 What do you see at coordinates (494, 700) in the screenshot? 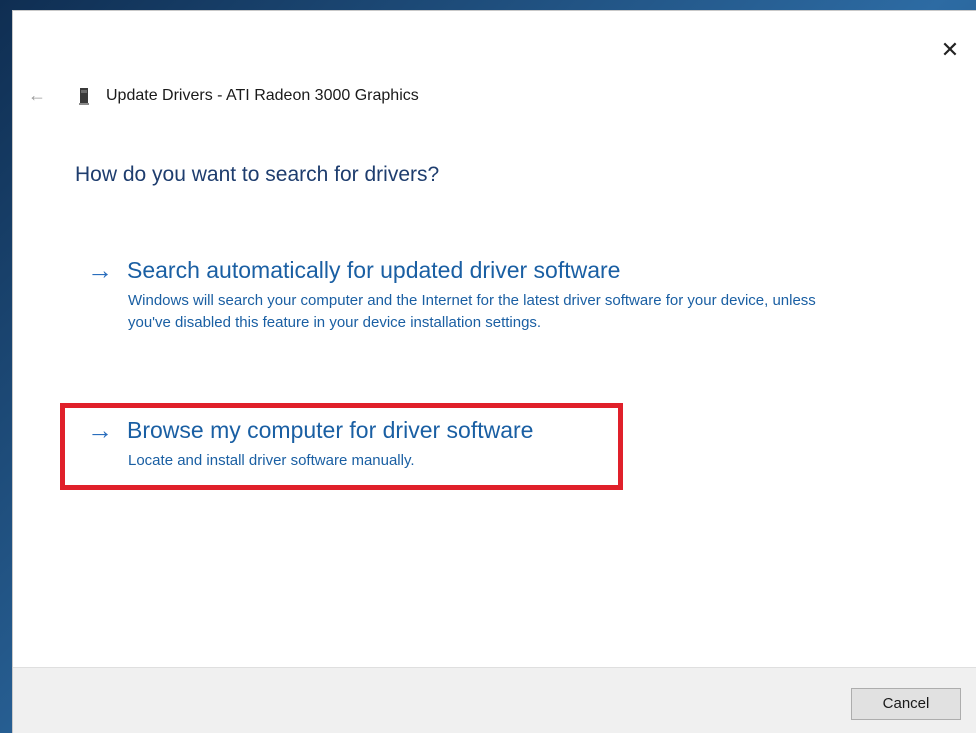
I see `dialog-footer: Cancel` at bounding box center [494, 700].